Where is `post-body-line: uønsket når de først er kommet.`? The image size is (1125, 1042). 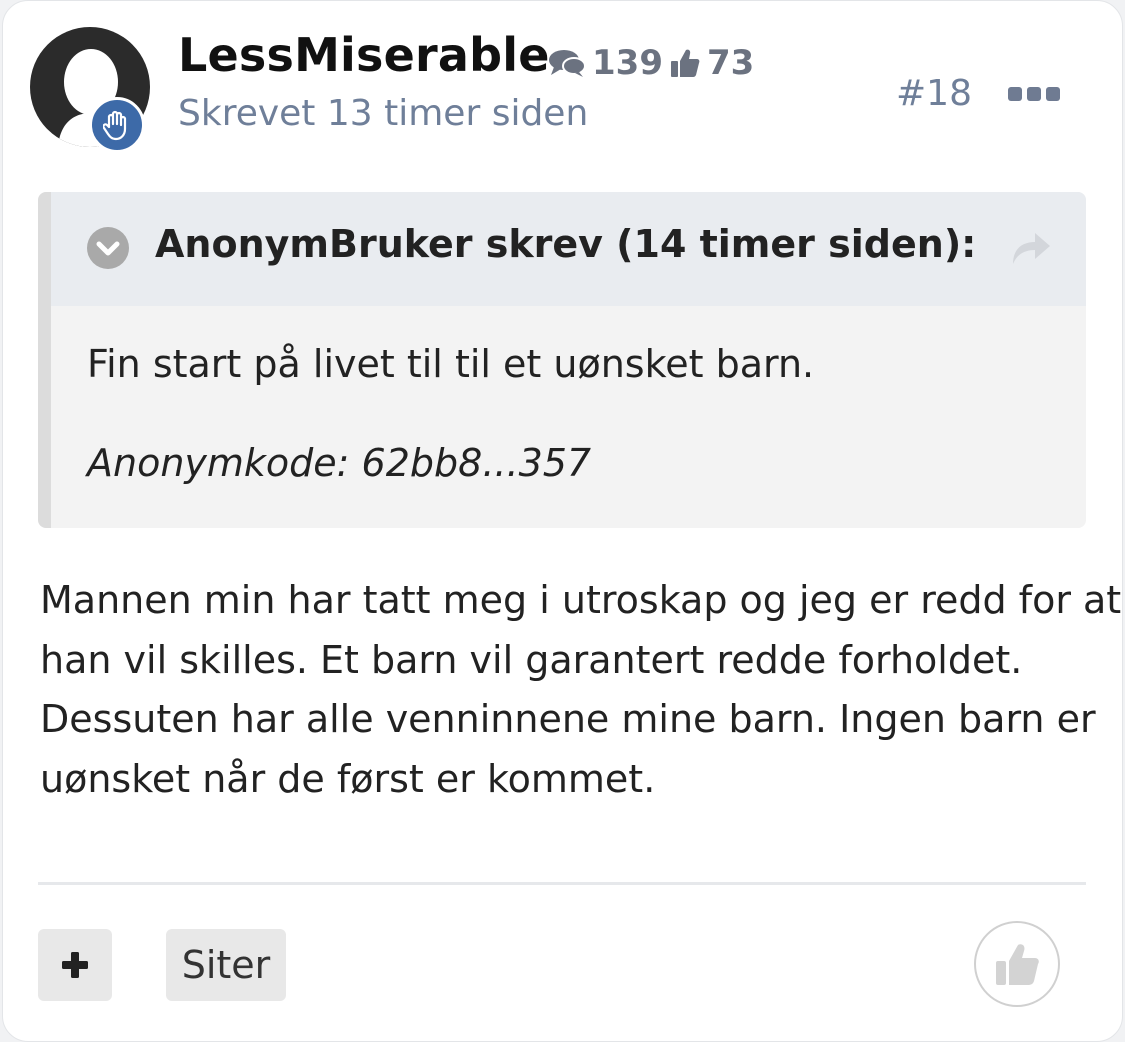
post-body-line: uønsket når de først er kommet. is located at coordinates (348, 778).